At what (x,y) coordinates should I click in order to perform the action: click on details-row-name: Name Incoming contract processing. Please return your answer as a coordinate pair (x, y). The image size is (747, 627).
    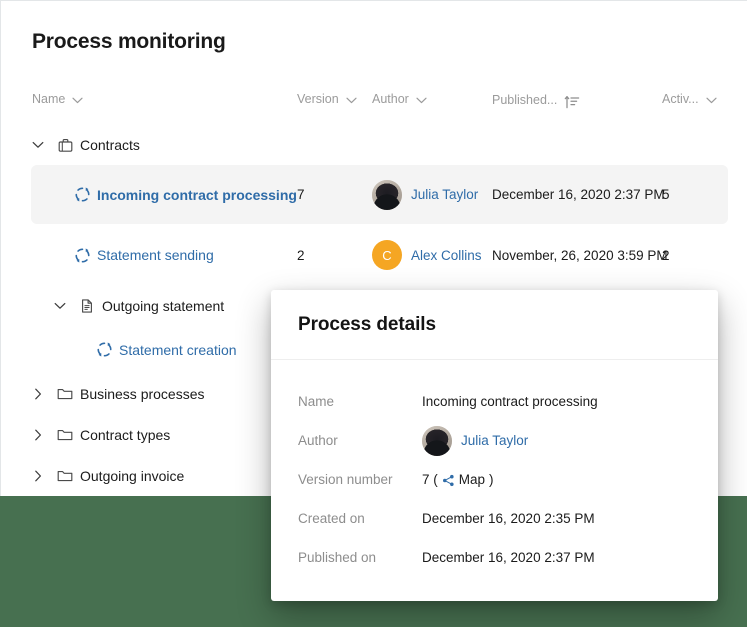
    Looking at the image, I should click on (494, 401).